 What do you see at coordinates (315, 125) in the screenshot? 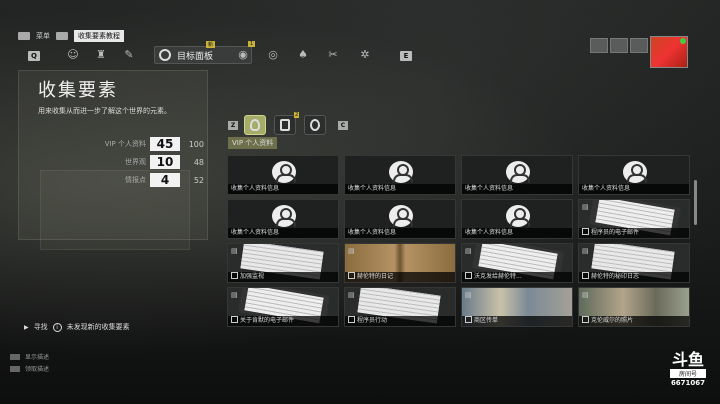
I see `filter-tab-intel` at bounding box center [315, 125].